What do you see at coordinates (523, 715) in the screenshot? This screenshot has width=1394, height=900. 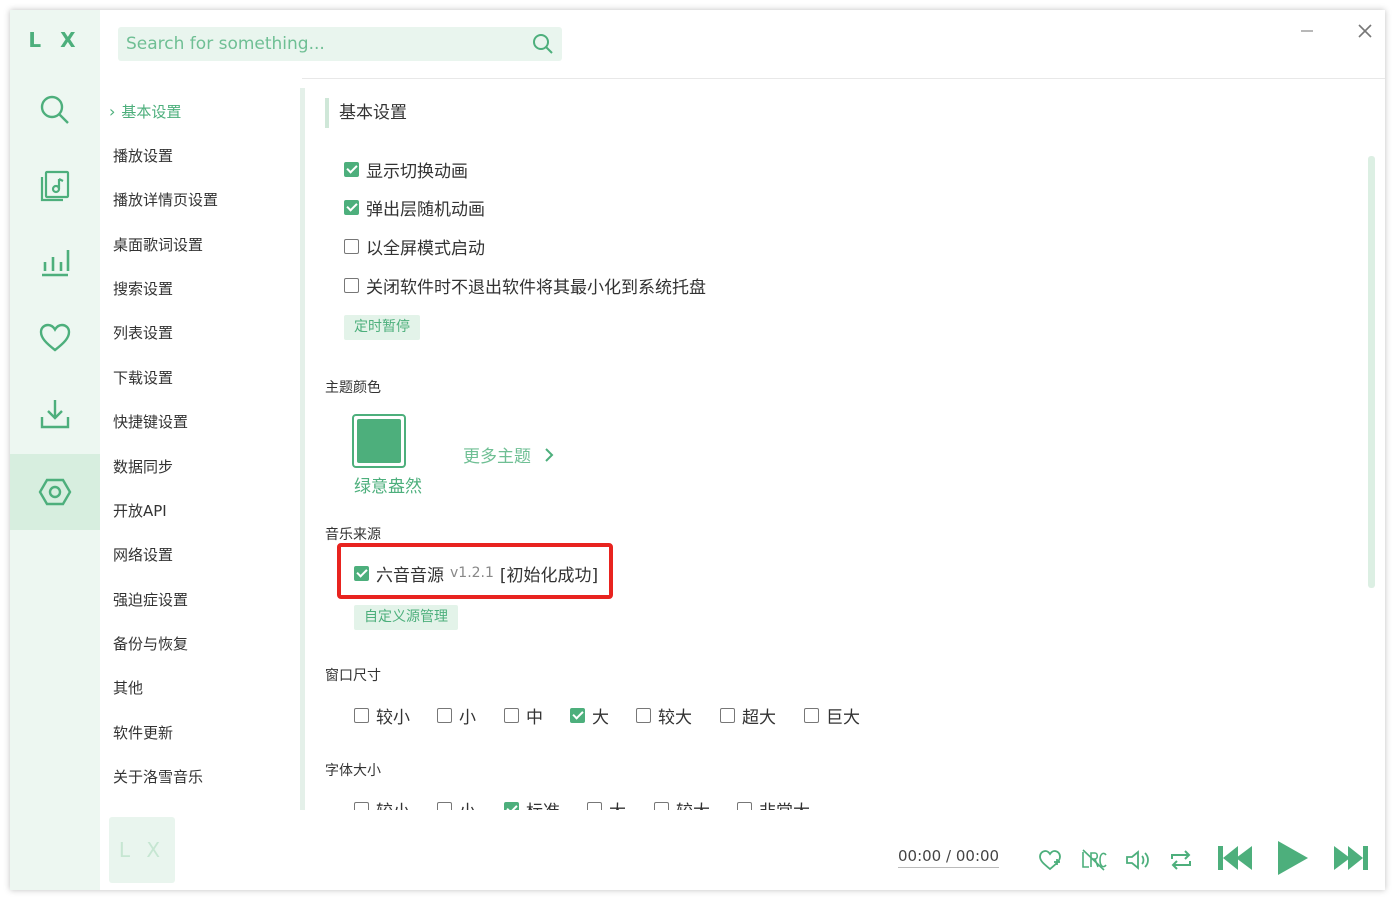 I see `window-size-option: 中` at bounding box center [523, 715].